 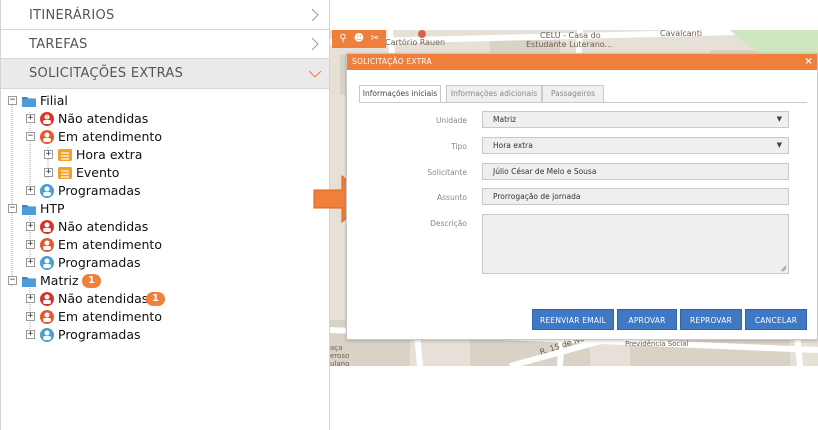 I want to click on tree-node-label: Filial, so click(x=54, y=100).